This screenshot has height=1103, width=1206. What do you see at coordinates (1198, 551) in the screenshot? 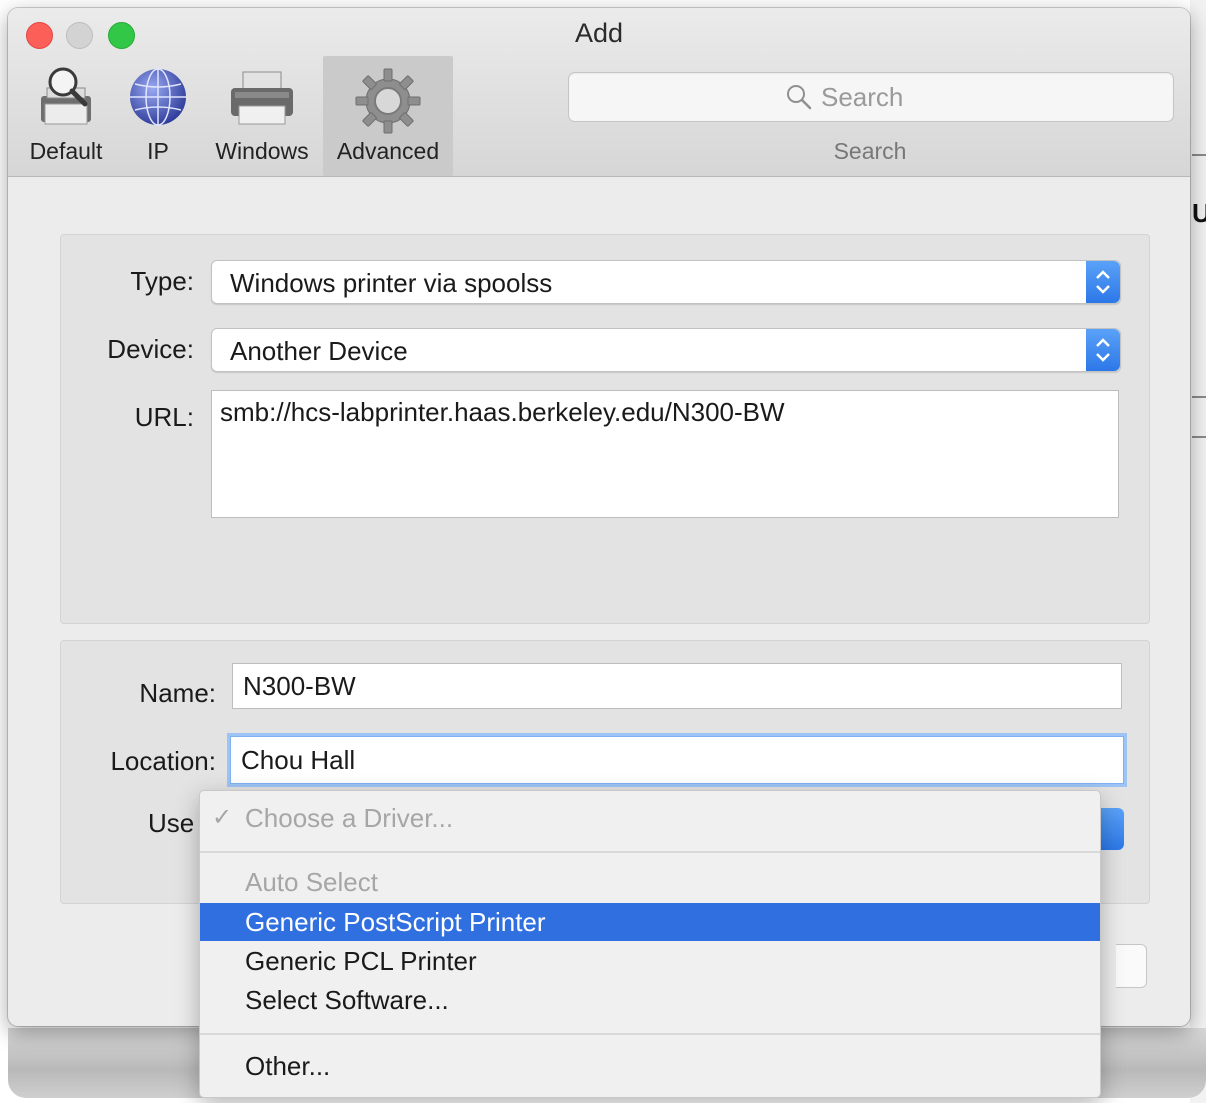
I see `background-window-edge` at bounding box center [1198, 551].